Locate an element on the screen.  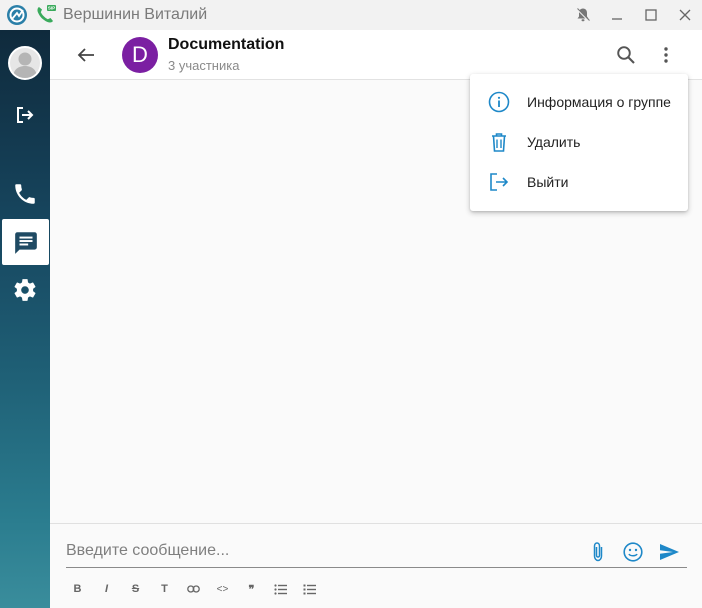
close-icon is located at coordinates (685, 15).